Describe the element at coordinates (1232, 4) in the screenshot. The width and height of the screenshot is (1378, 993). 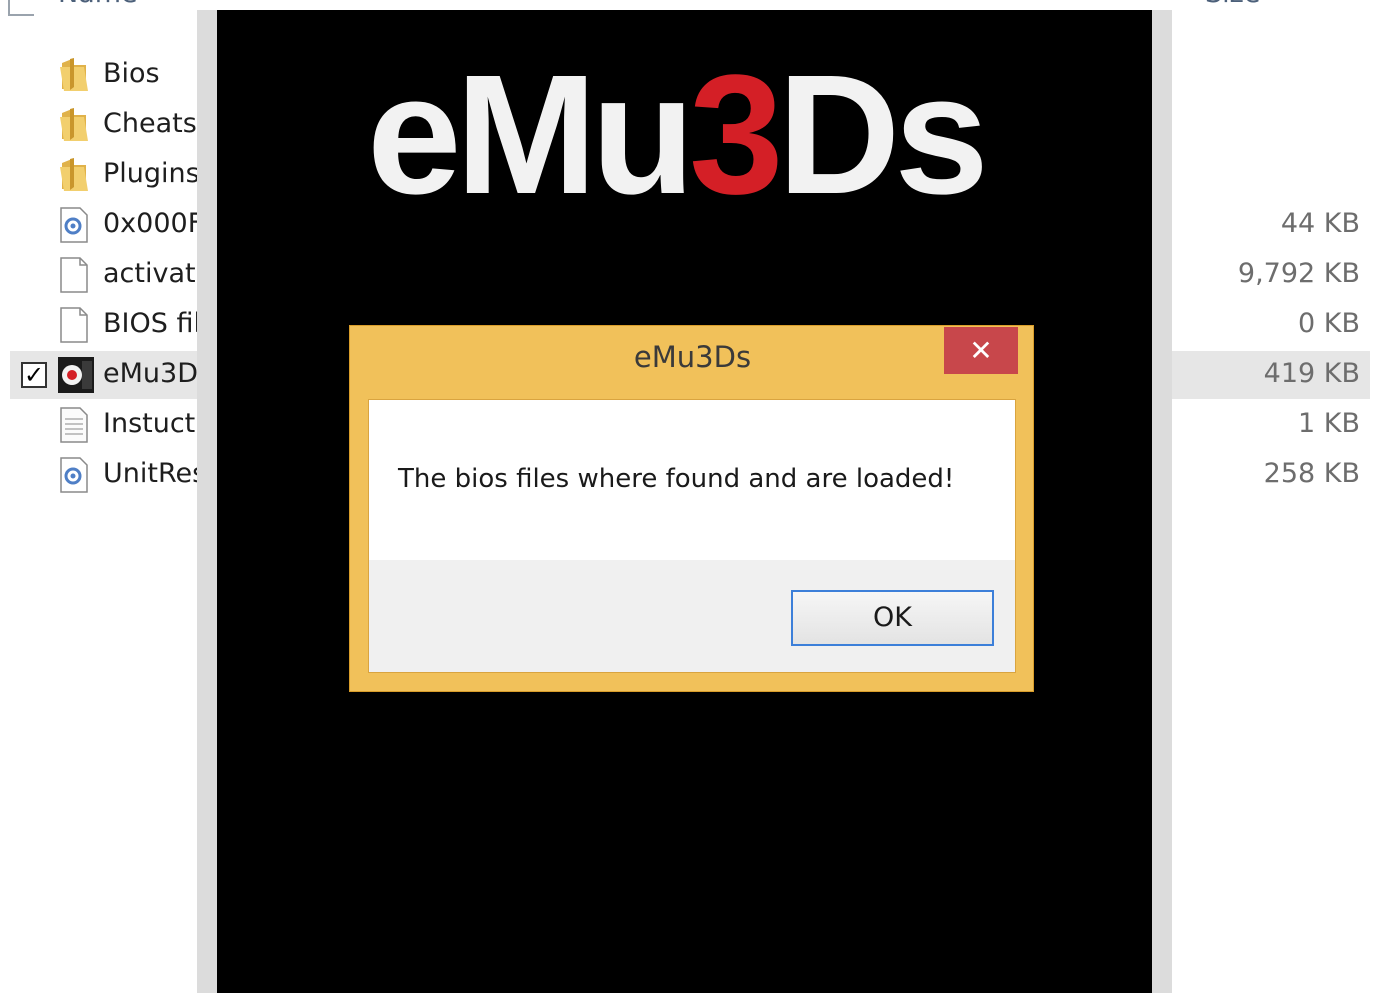
I see `column-header-size: Size` at that location.